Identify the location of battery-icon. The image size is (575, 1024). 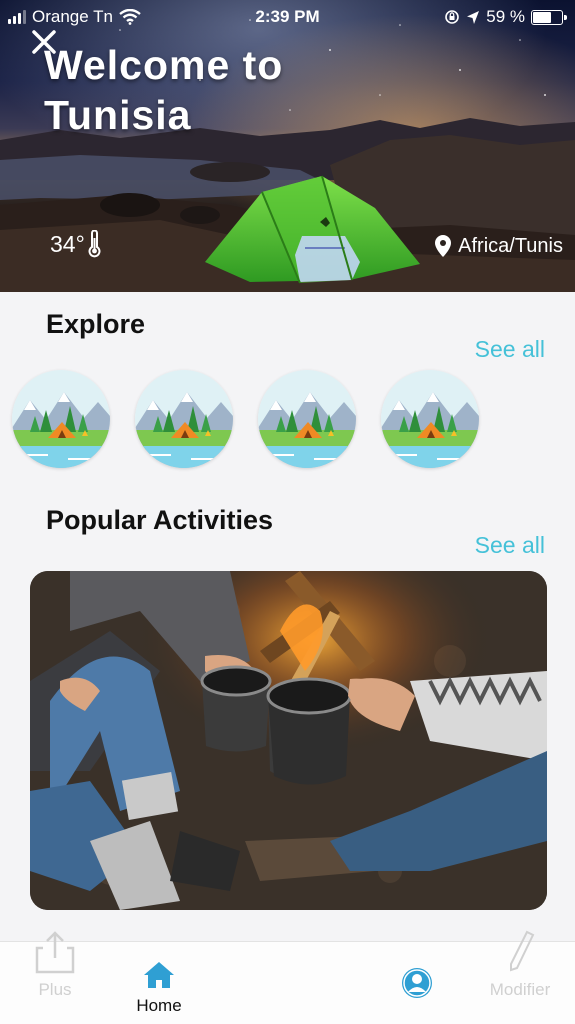
(549, 17).